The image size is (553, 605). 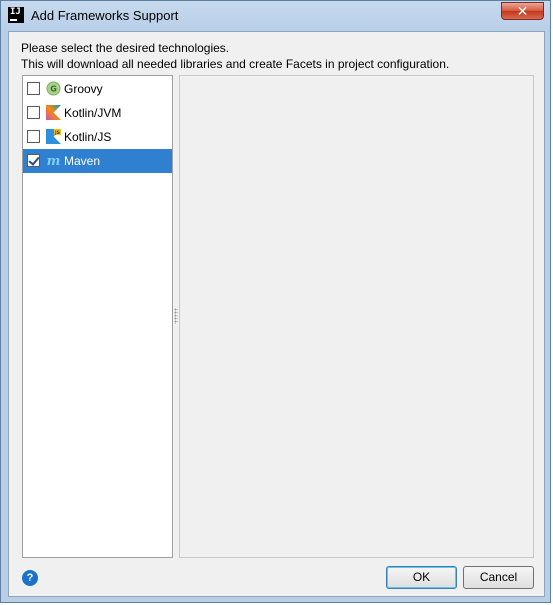 What do you see at coordinates (83, 89) in the screenshot?
I see `framework-label: Groovy` at bounding box center [83, 89].